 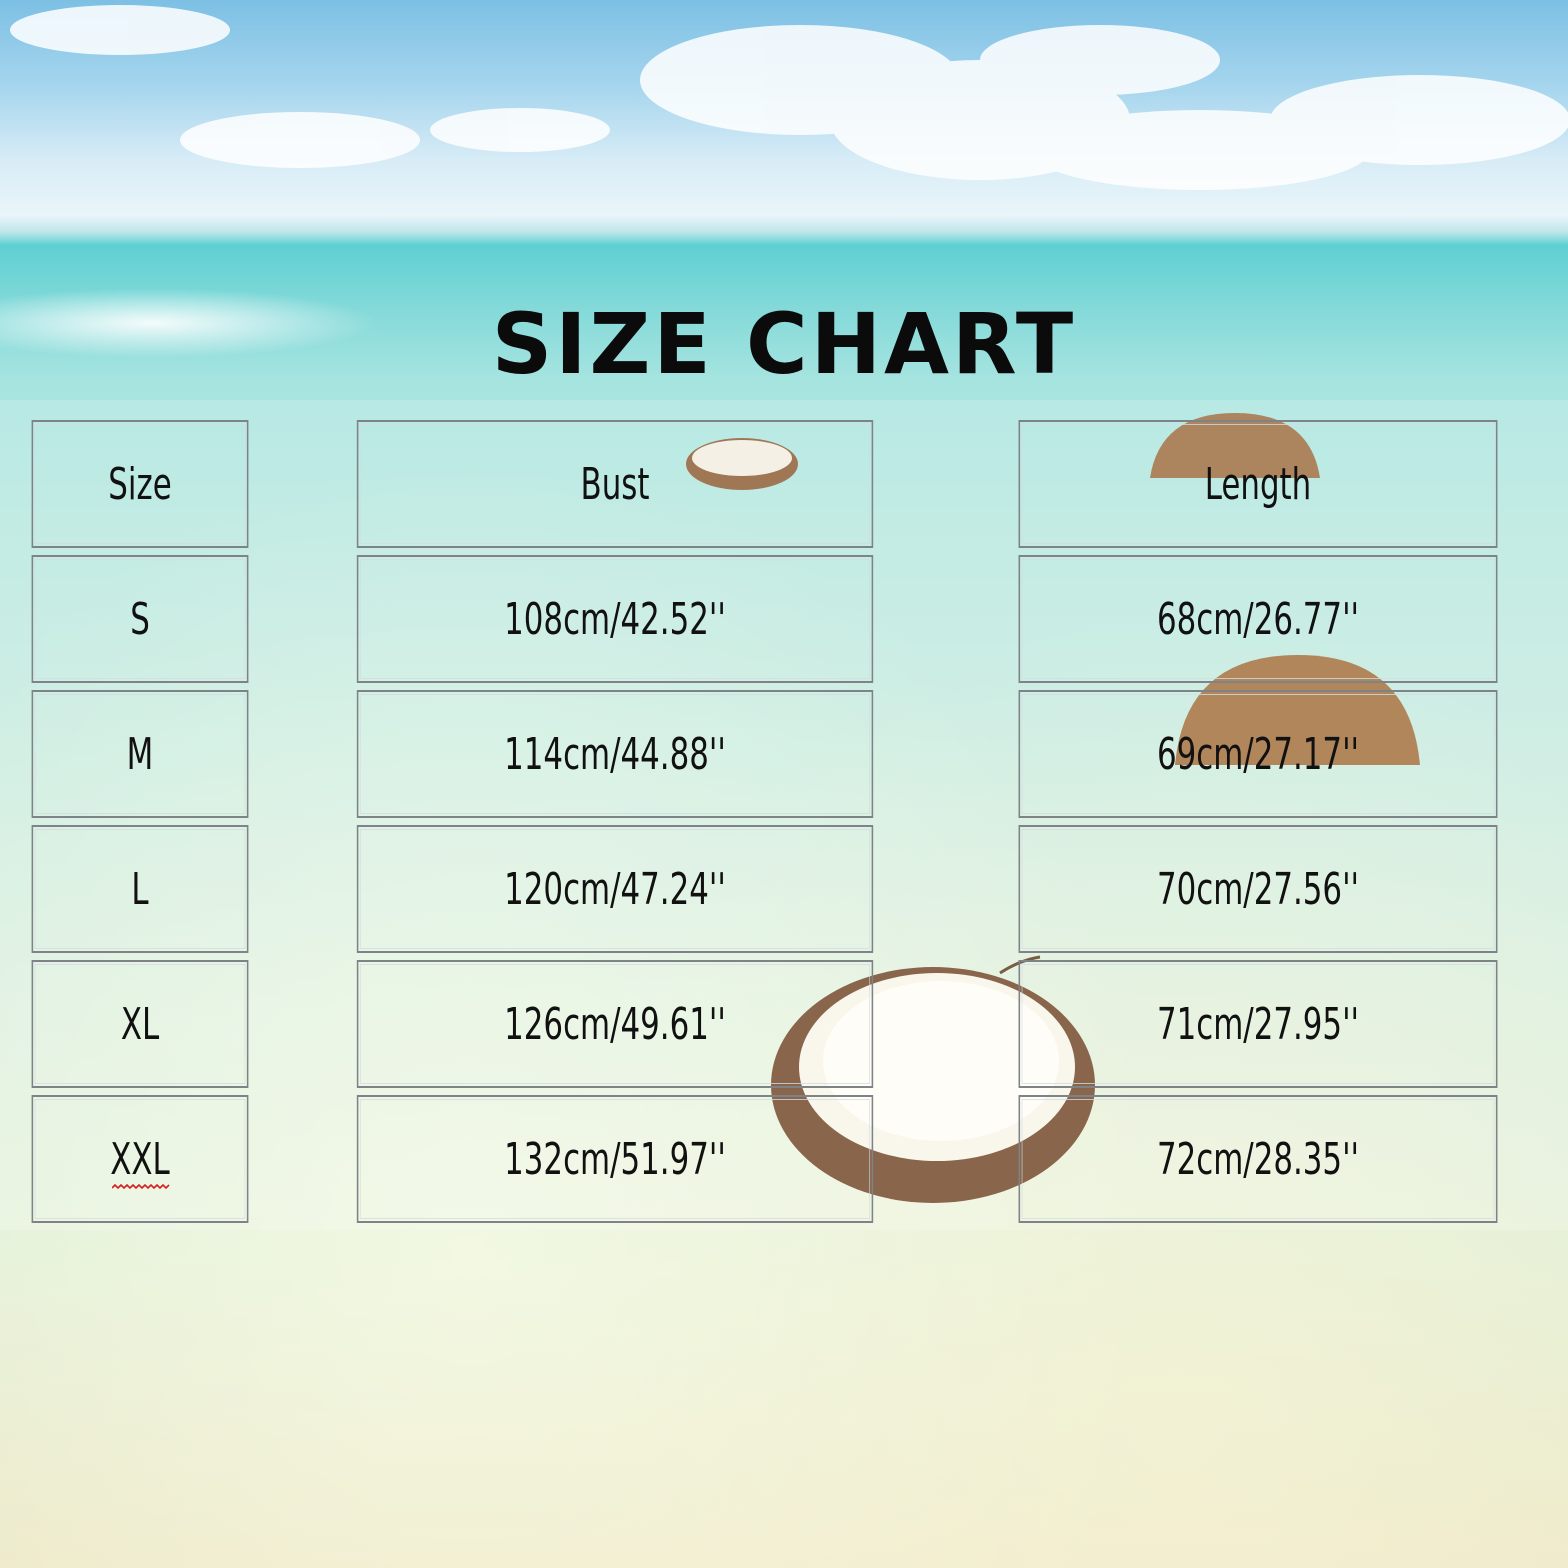 What do you see at coordinates (140, 754) in the screenshot?
I see `cell-size: M` at bounding box center [140, 754].